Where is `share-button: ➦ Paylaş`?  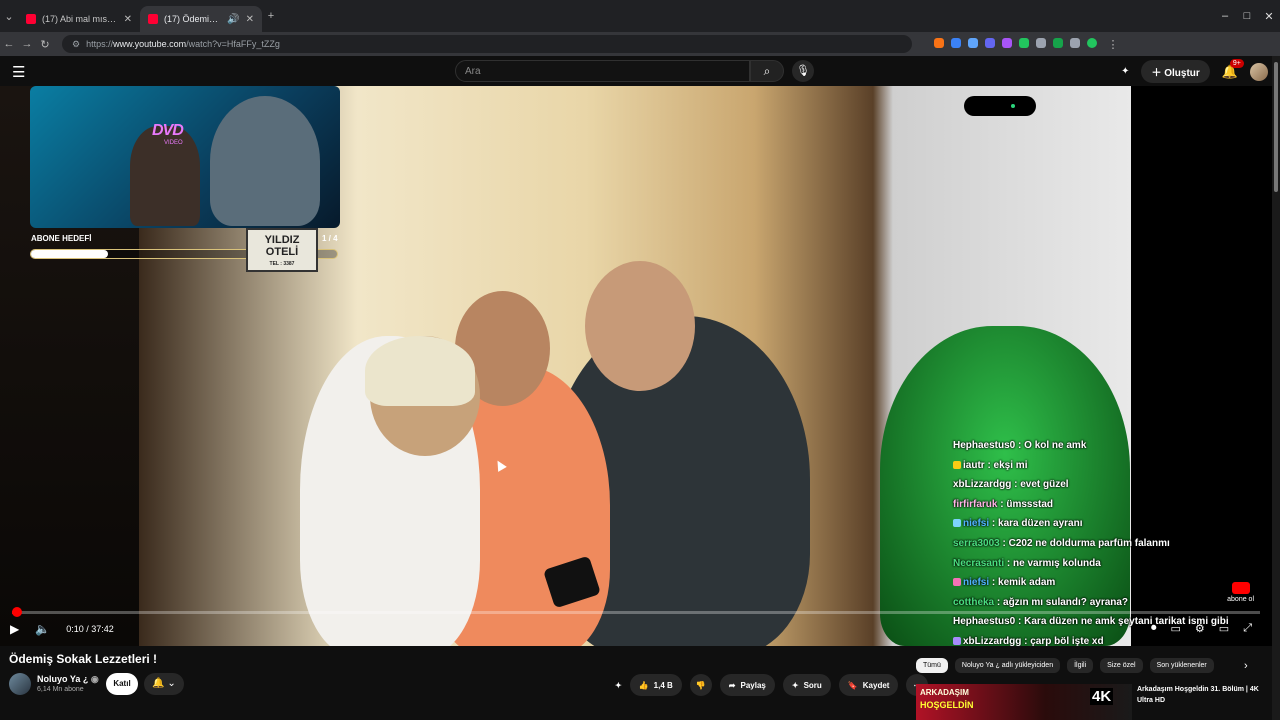
share-button: ➦ Paylaş is located at coordinates (747, 685).